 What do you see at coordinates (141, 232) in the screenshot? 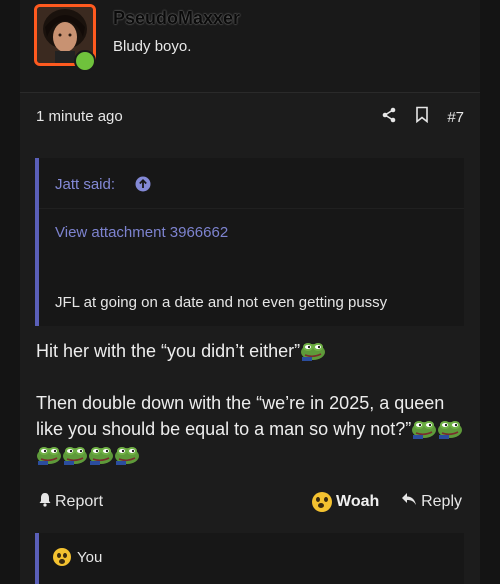
I see `attachment-link: View attachment 3966662` at bounding box center [141, 232].